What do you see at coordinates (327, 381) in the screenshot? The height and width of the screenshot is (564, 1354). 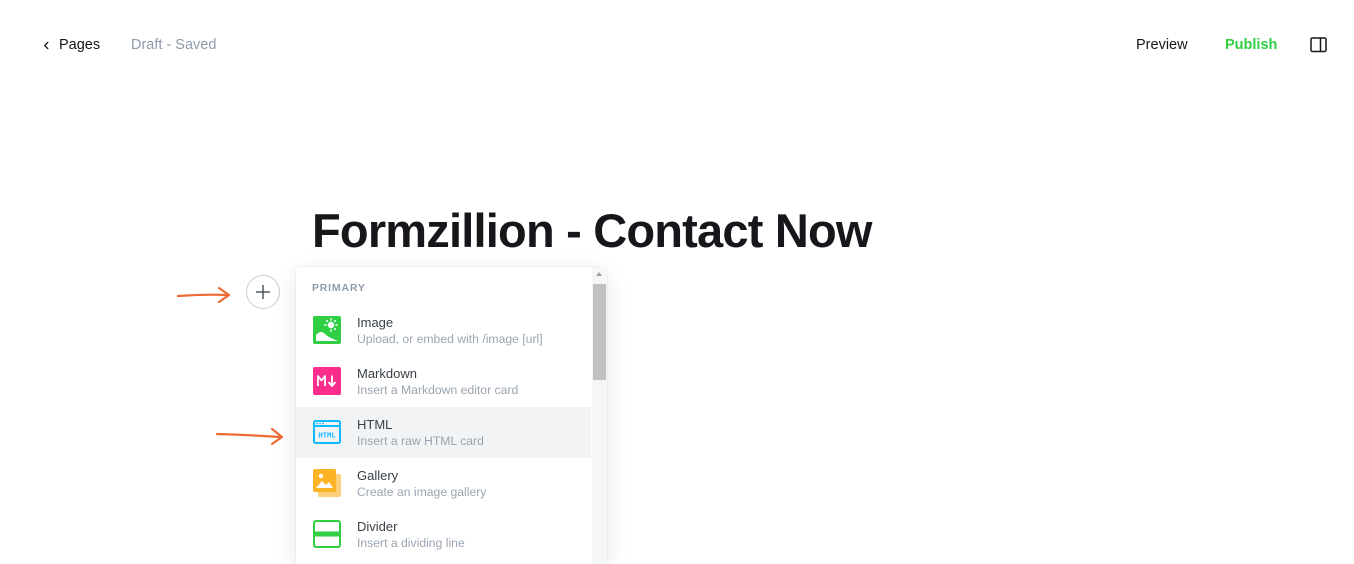 I see `markdown-icon` at bounding box center [327, 381].